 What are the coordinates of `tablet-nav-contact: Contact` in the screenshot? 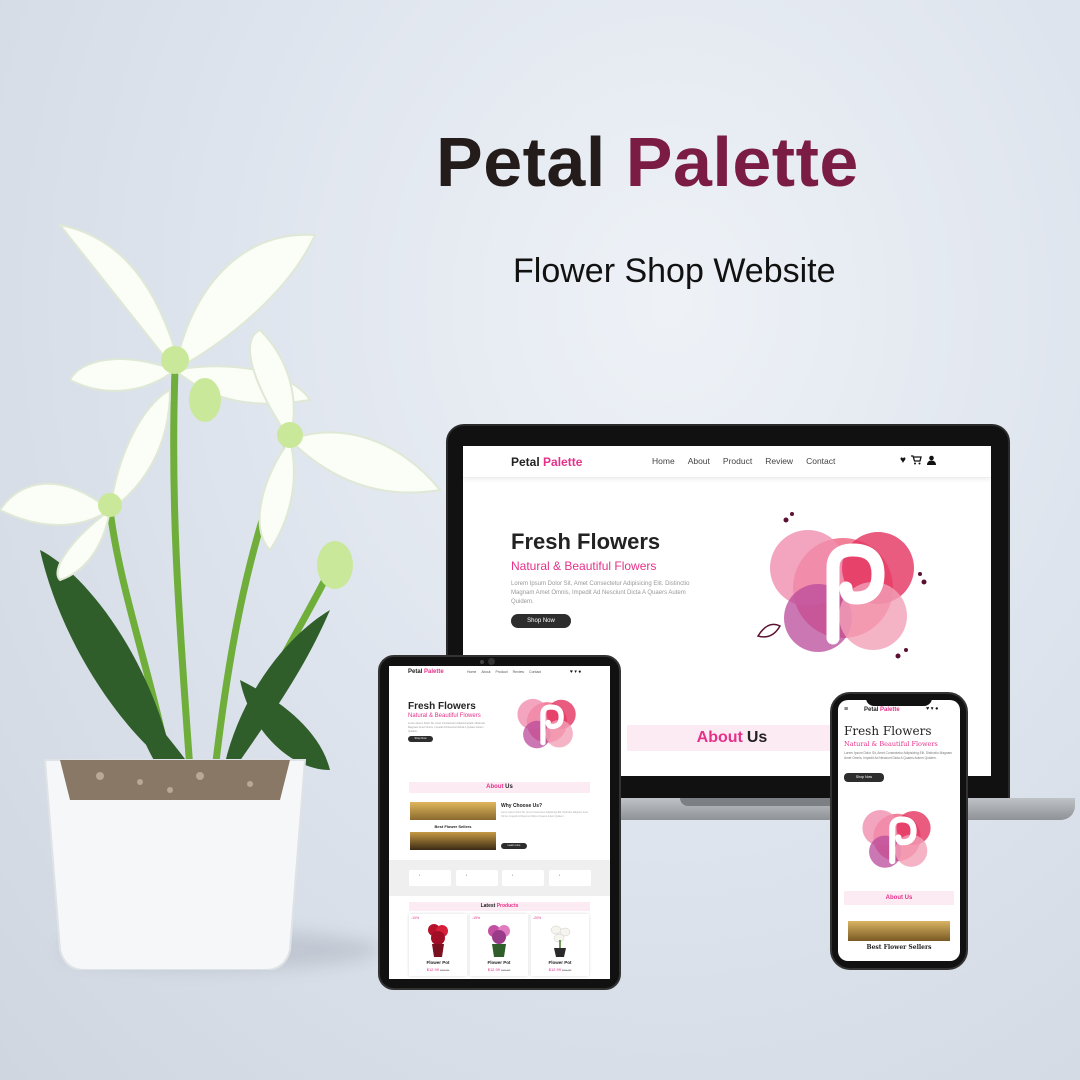 It's located at (535, 672).